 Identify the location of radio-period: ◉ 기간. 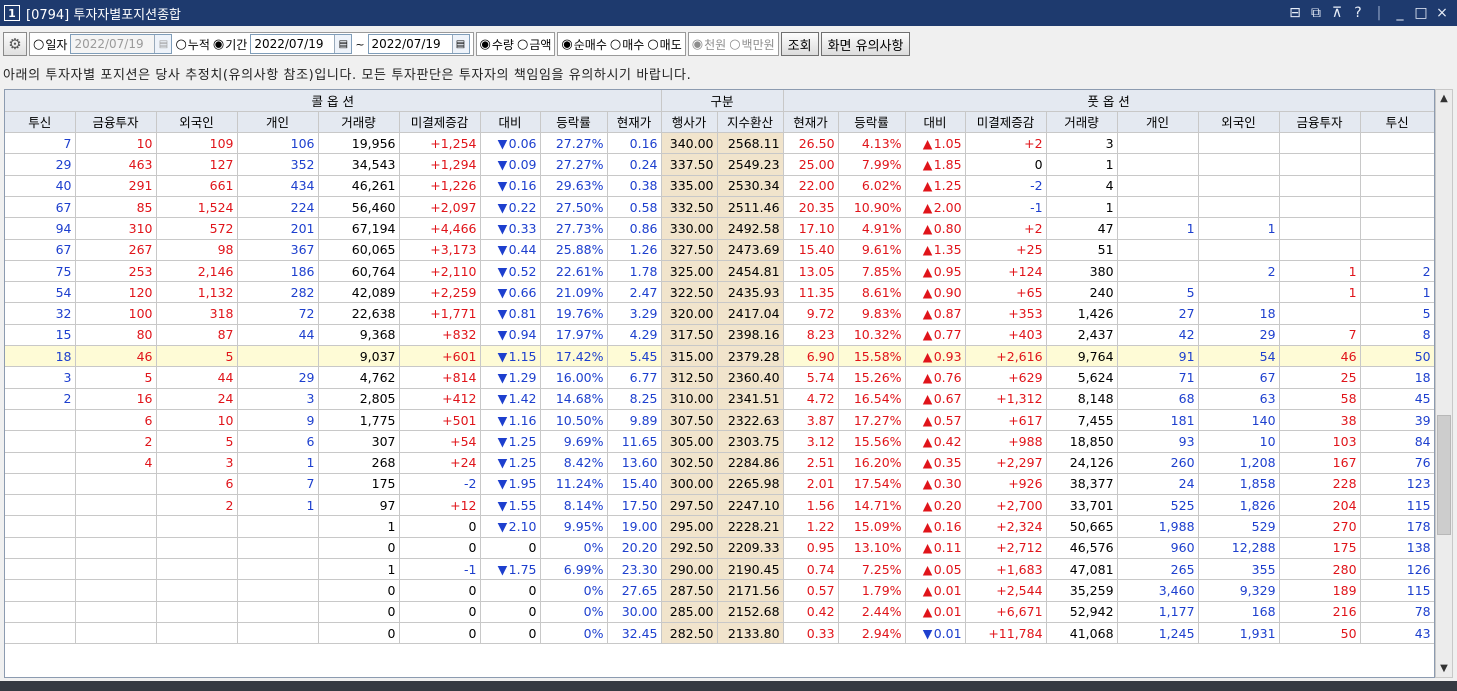
(230, 44).